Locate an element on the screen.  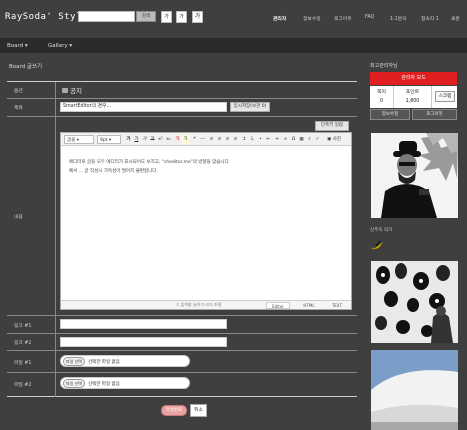
page-title: Board 글쓰기 is located at coordinates (26, 67).